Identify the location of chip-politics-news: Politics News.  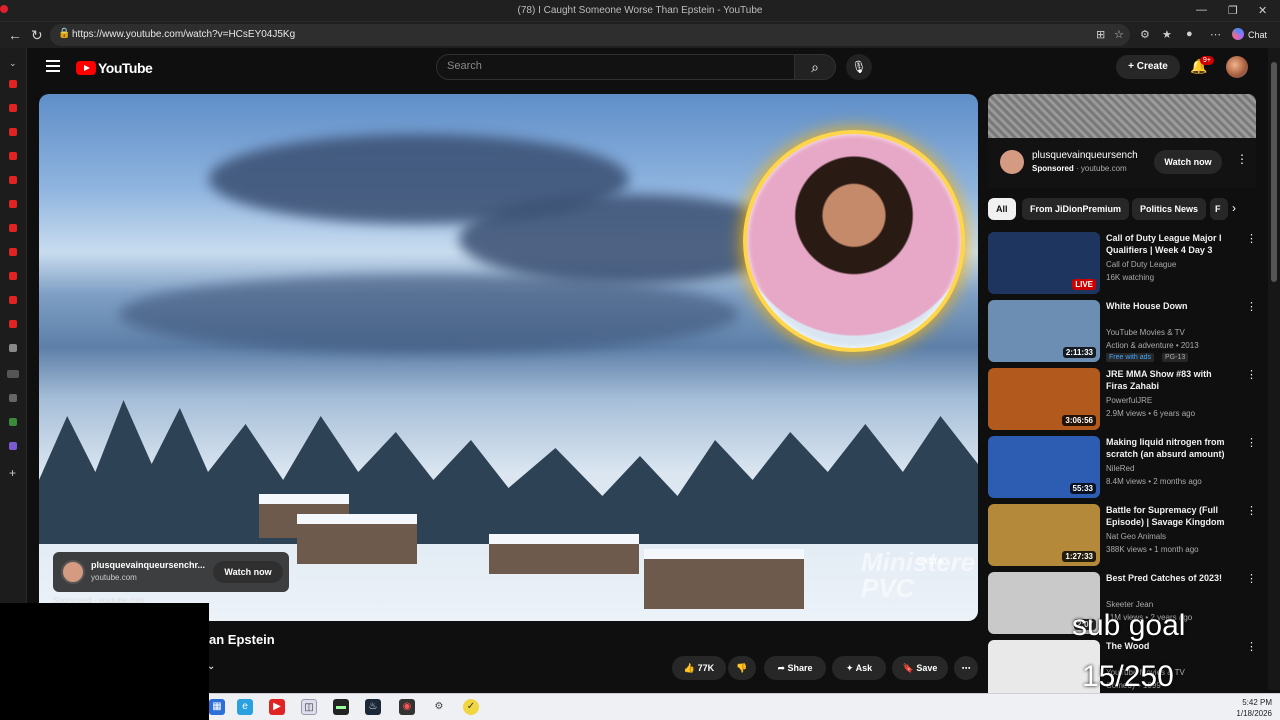
(1169, 209).